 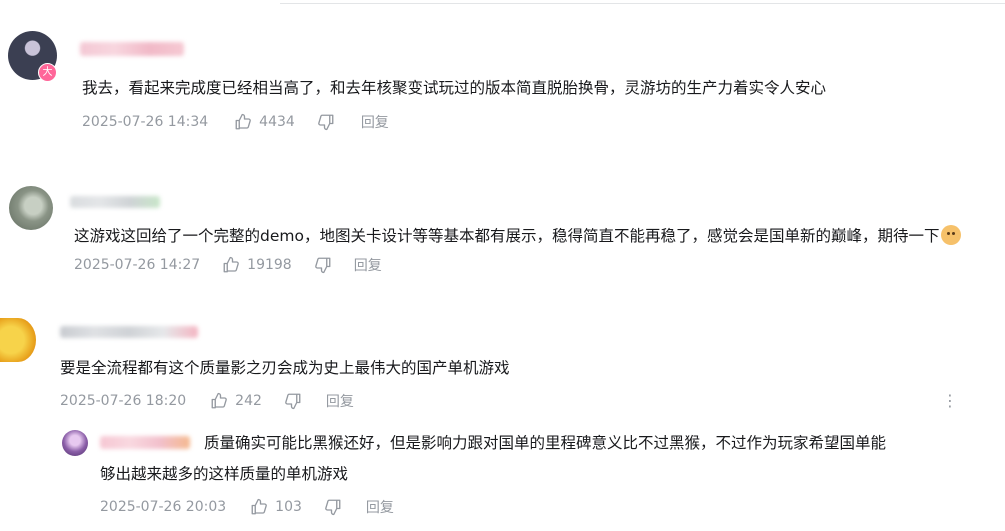 I want to click on reply-meta: 2025-07-26 20:03 103 回复, so click(x=247, y=507).